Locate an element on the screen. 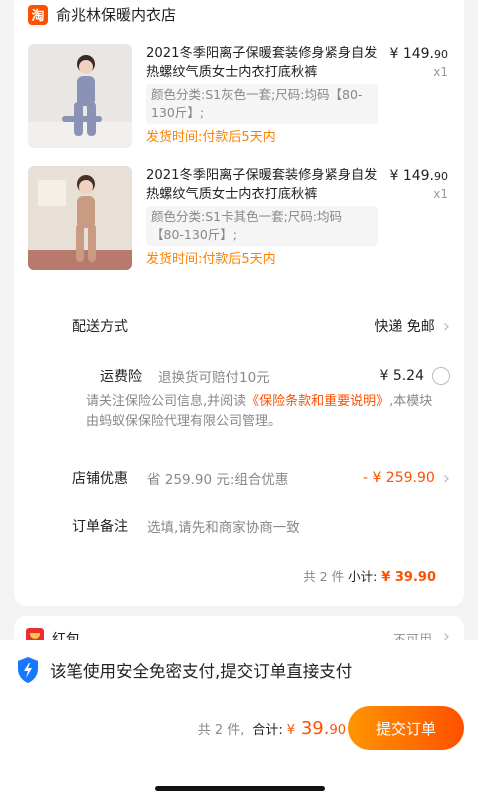 The image size is (478, 800). radio-icon is located at coordinates (441, 376).